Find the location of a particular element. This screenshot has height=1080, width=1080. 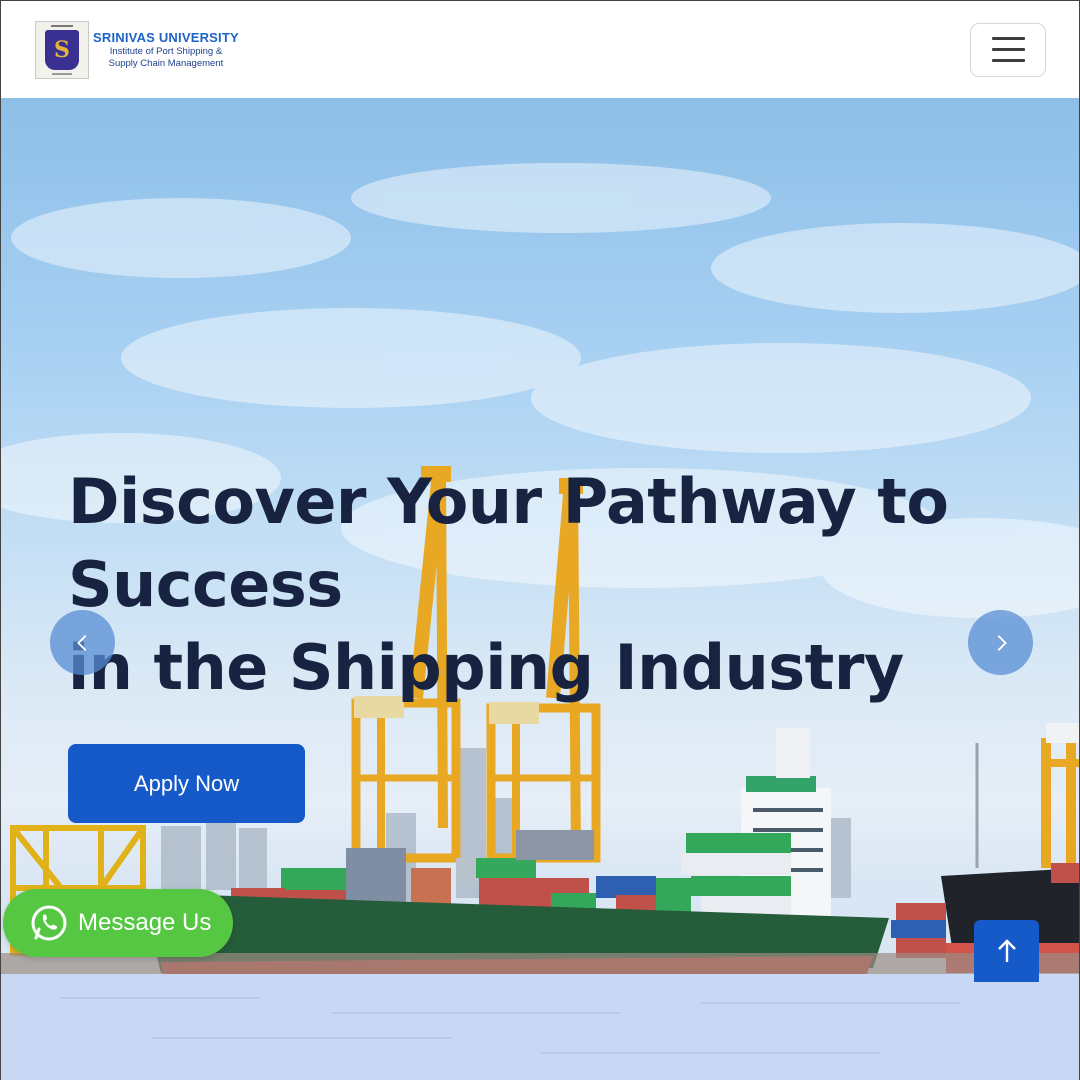

arrow-up-icon is located at coordinates (1006, 950).